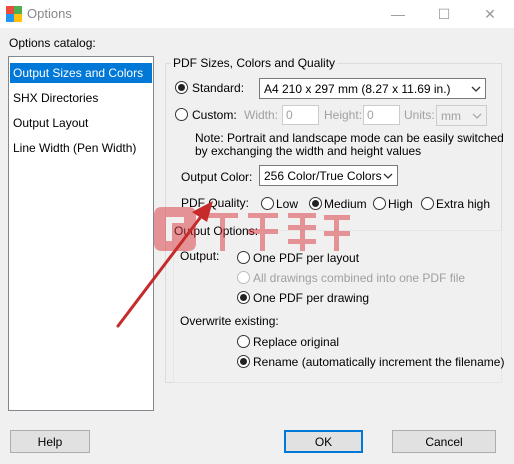 This screenshot has height=464, width=514. I want to click on help-button-label: Help, so click(50, 441).